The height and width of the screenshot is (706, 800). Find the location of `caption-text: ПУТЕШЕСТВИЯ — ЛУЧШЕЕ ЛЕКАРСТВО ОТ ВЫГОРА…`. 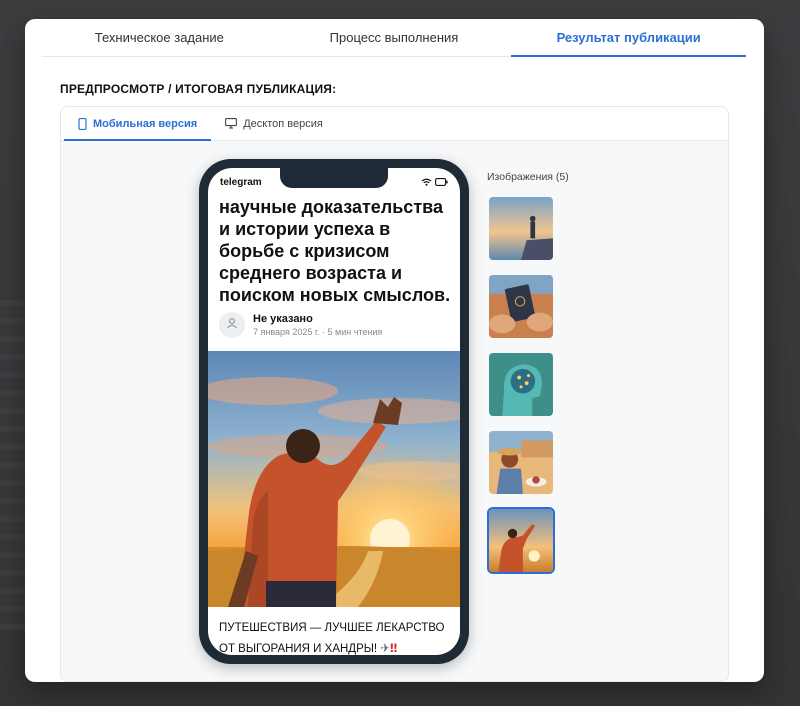

caption-text: ПУТЕШЕСТВИЯ — ЛУЧШЕЕ ЛЕКАРСТВО ОТ ВЫГОРА… is located at coordinates (332, 638).